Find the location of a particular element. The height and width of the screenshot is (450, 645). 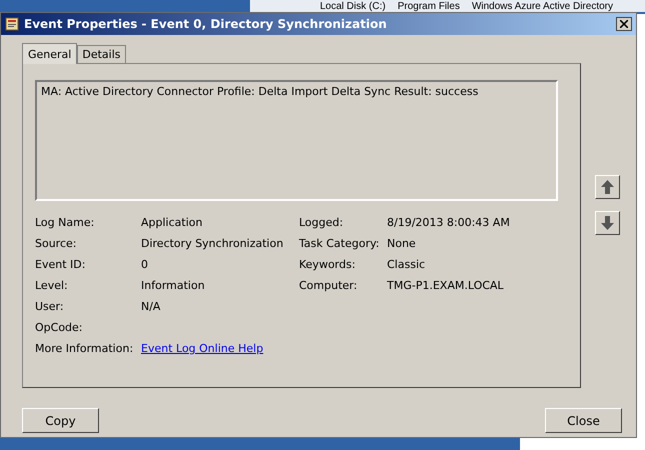

tab: Details is located at coordinates (101, 54).